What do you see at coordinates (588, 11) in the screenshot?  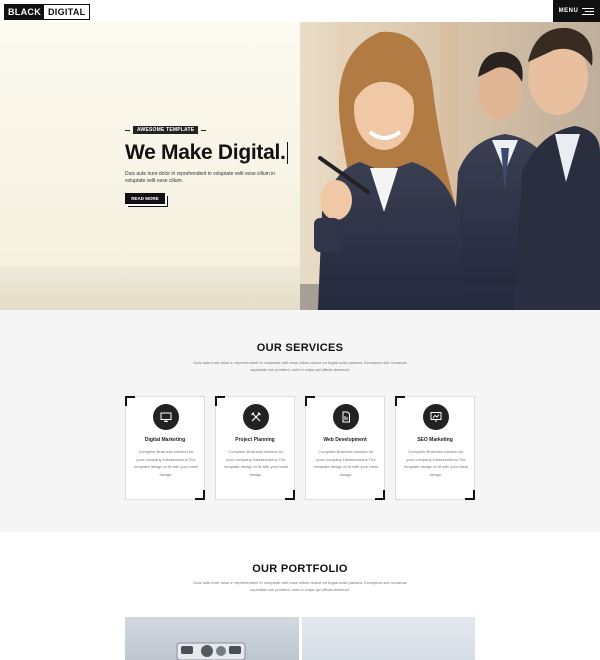 I see `hamburger-icon` at bounding box center [588, 11].